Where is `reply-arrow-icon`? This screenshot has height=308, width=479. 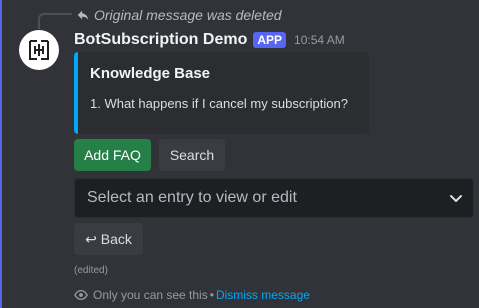
reply-arrow-icon is located at coordinates (83, 15).